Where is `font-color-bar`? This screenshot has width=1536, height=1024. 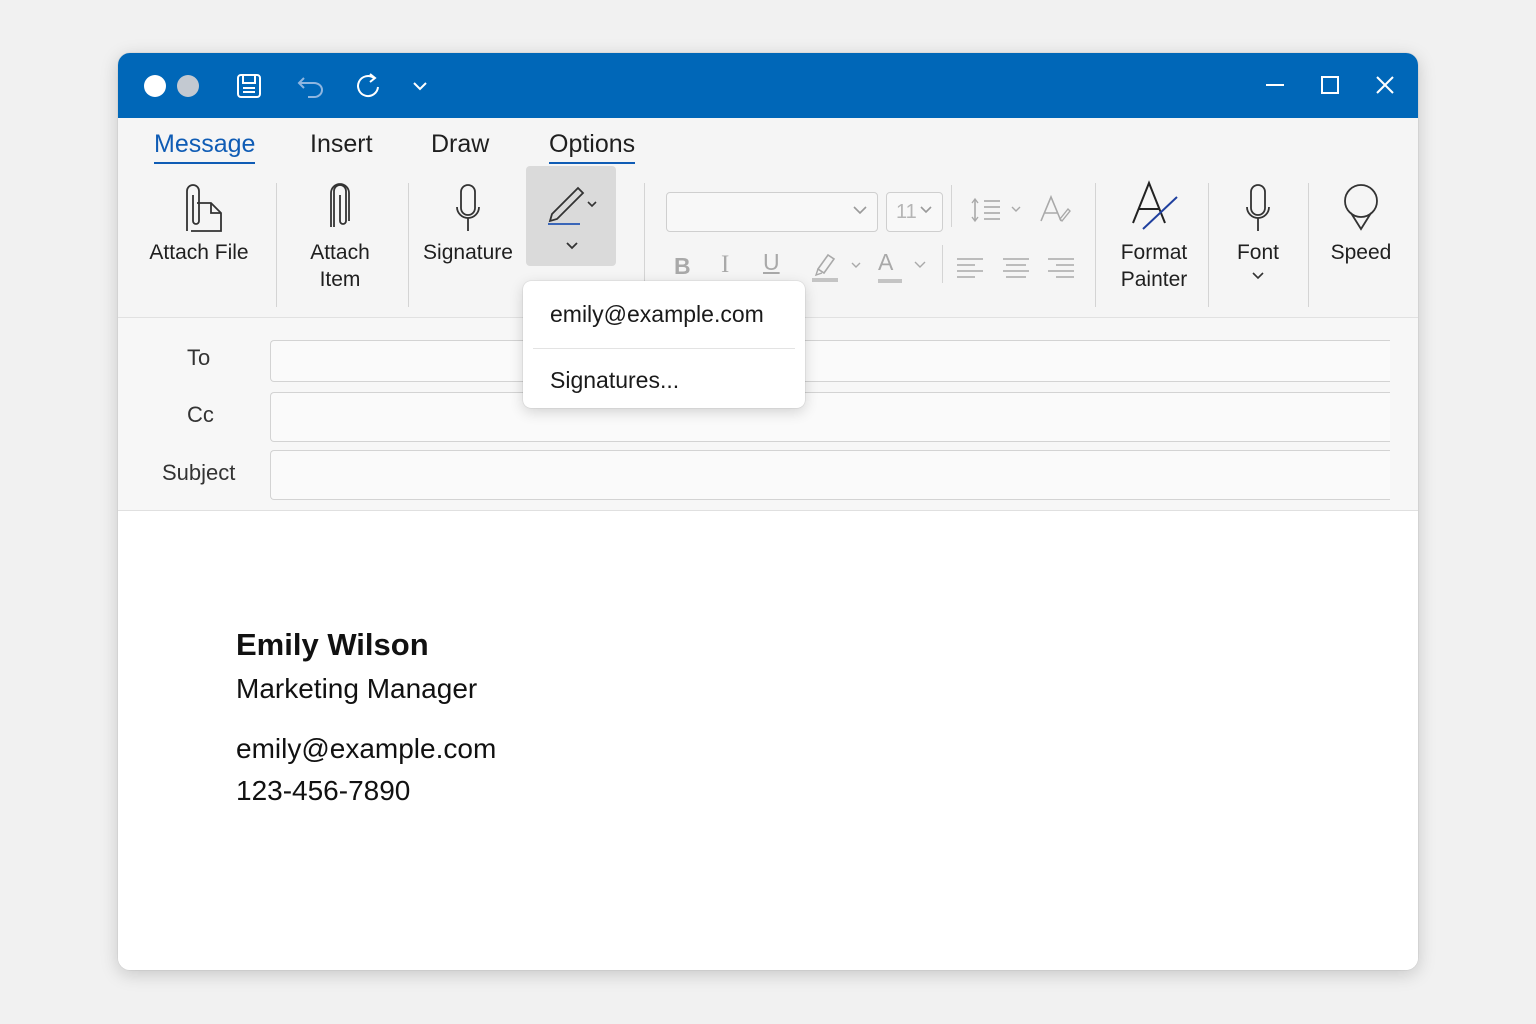
font-color-bar is located at coordinates (890, 281).